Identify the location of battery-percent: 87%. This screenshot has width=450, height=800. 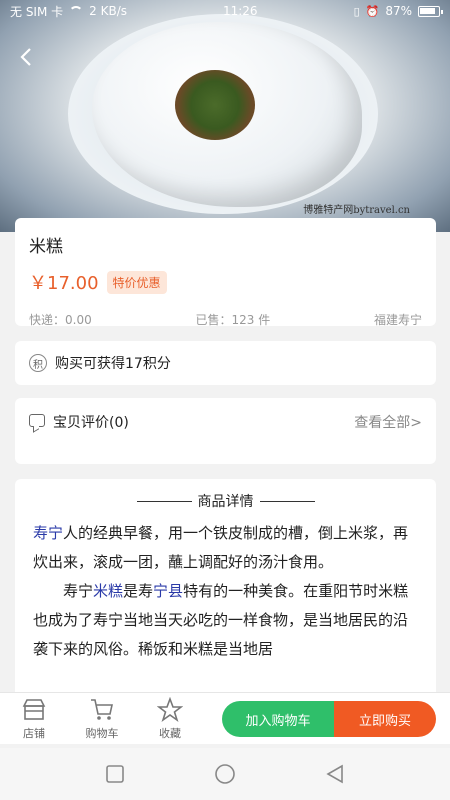
(398, 11).